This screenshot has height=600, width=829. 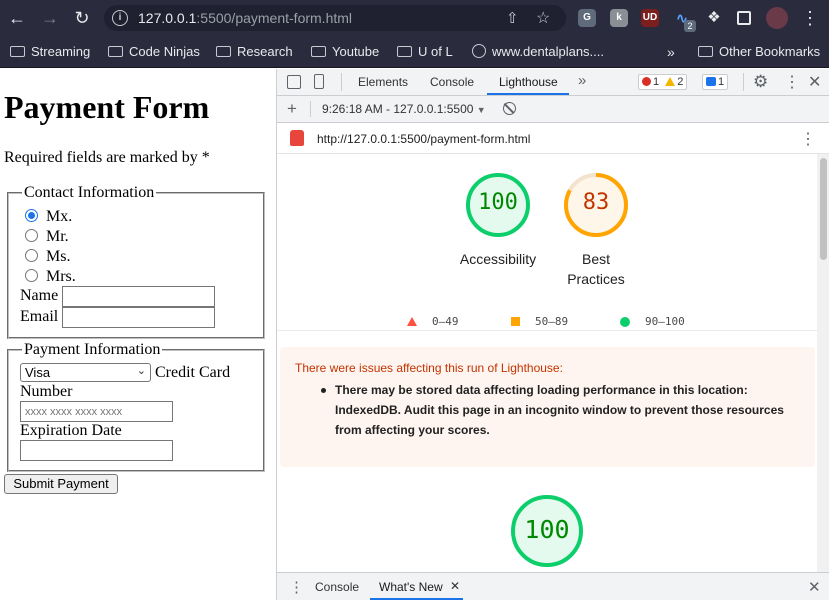 I want to click on radio-mr: Mr., so click(x=47, y=237).